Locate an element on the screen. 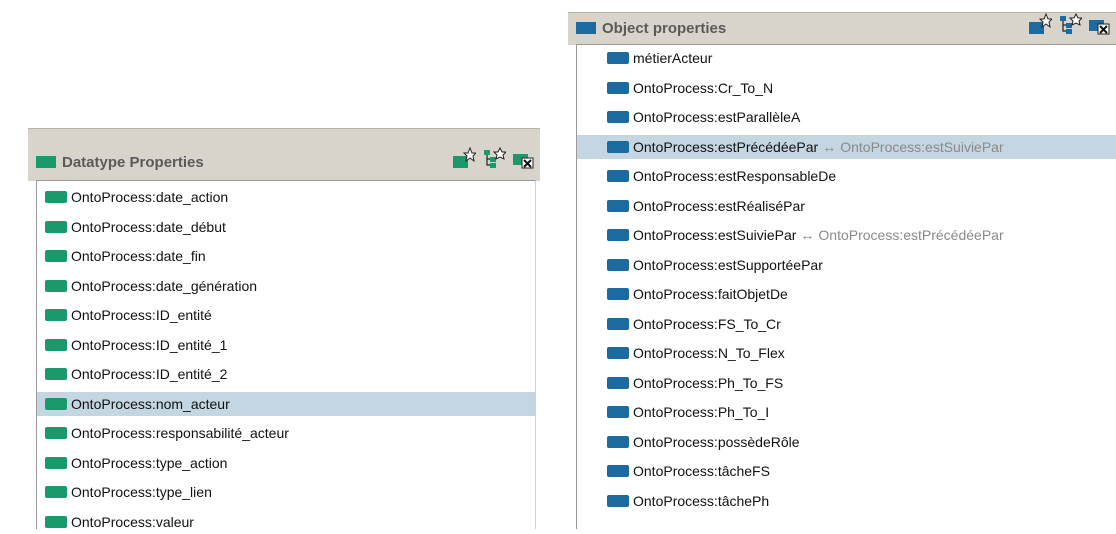 This screenshot has width=1116, height=534. list-item: OntoProcess:ID_entité_1 is located at coordinates (286, 345).